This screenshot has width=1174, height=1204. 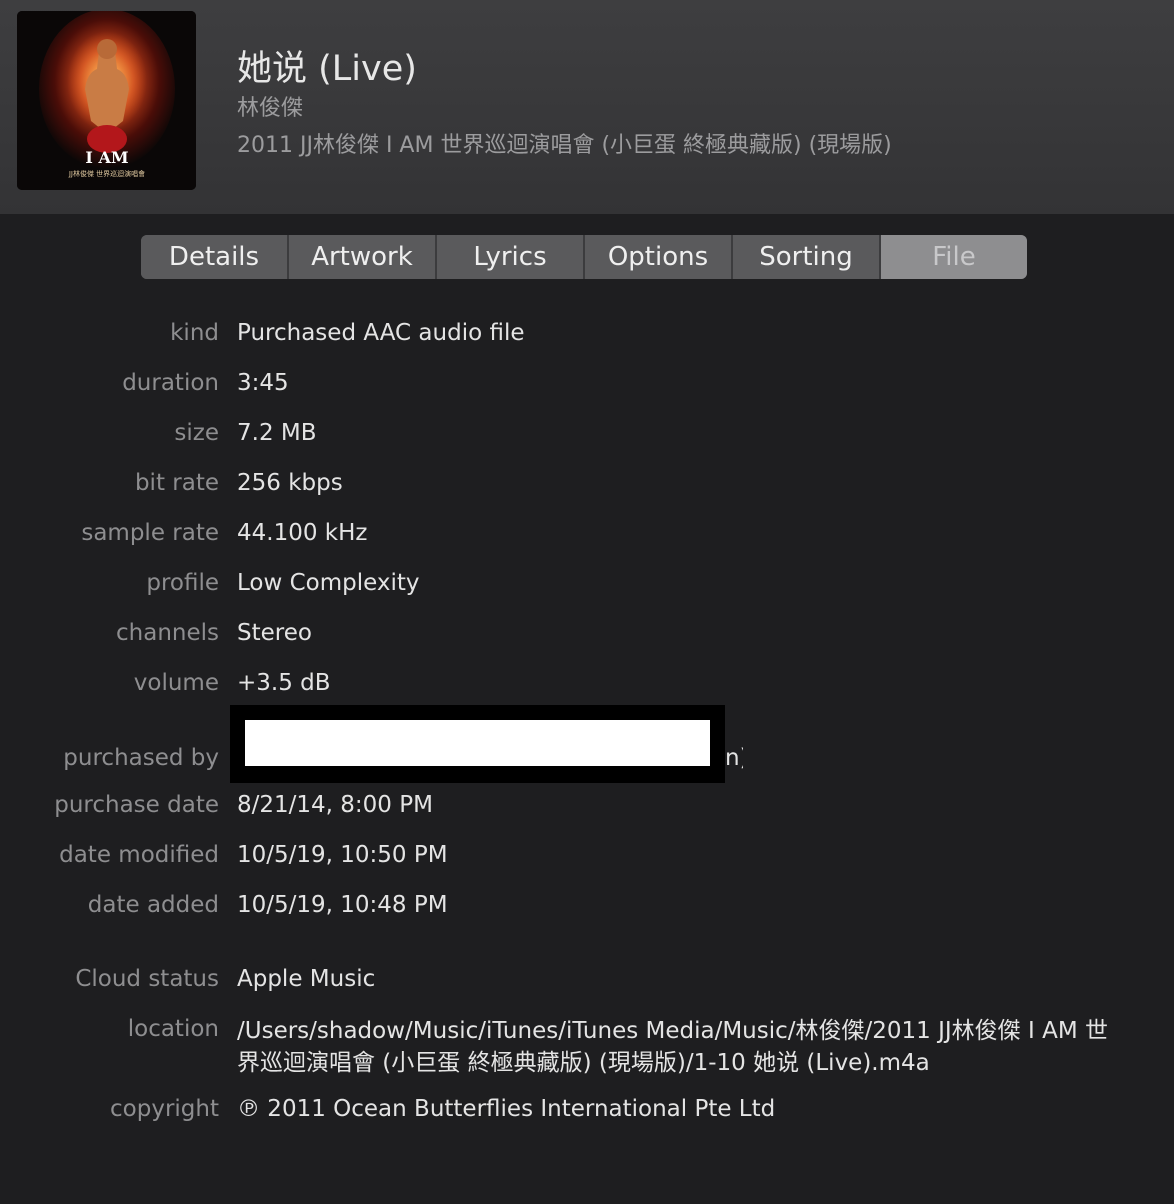 I want to click on field-label: kind, so click(x=194, y=333).